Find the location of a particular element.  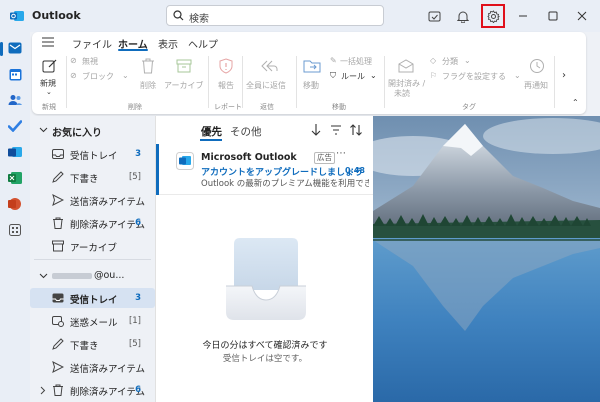

ignore-label: 無視 is located at coordinates (90, 61).